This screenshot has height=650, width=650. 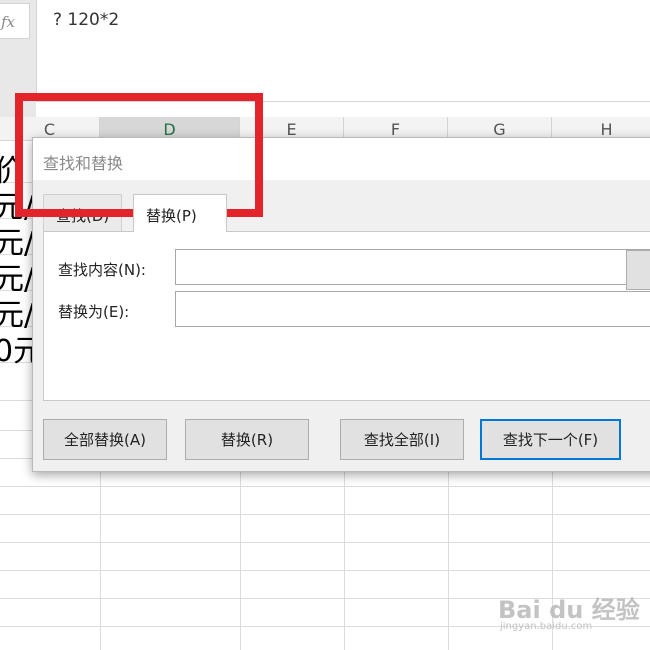 I want to click on insert-function-button: fx, so click(x=15, y=21).